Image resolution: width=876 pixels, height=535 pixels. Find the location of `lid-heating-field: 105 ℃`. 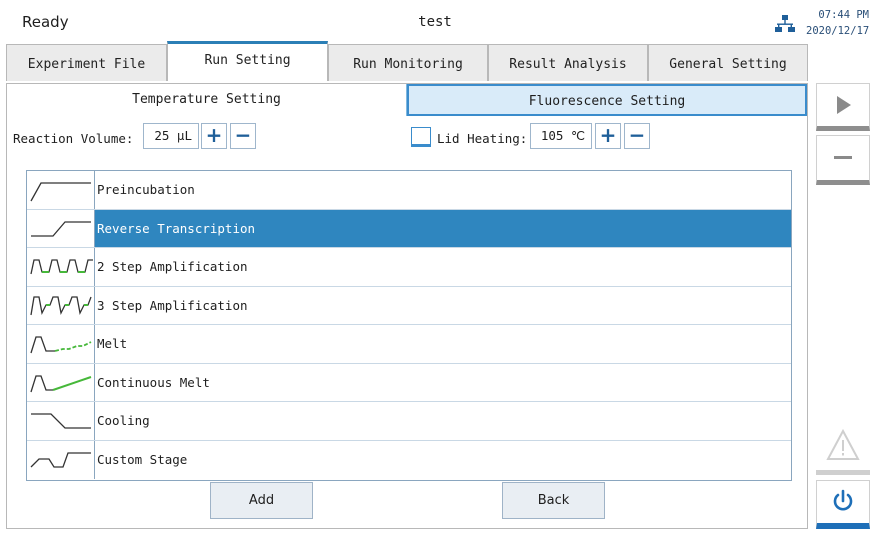

lid-heating-field: 105 ℃ is located at coordinates (561, 136).